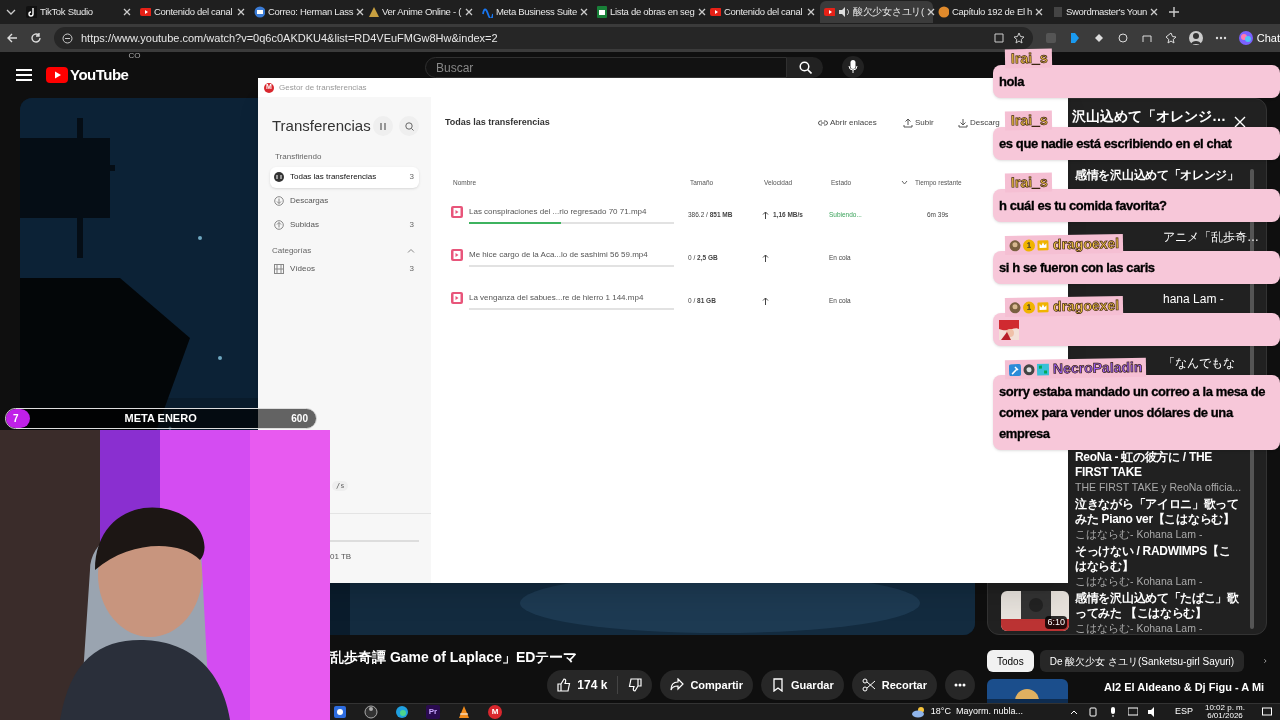 Image resolution: width=1280 pixels, height=720 pixels. I want to click on tab-title: Meta Business Suite, so click(536, 11).